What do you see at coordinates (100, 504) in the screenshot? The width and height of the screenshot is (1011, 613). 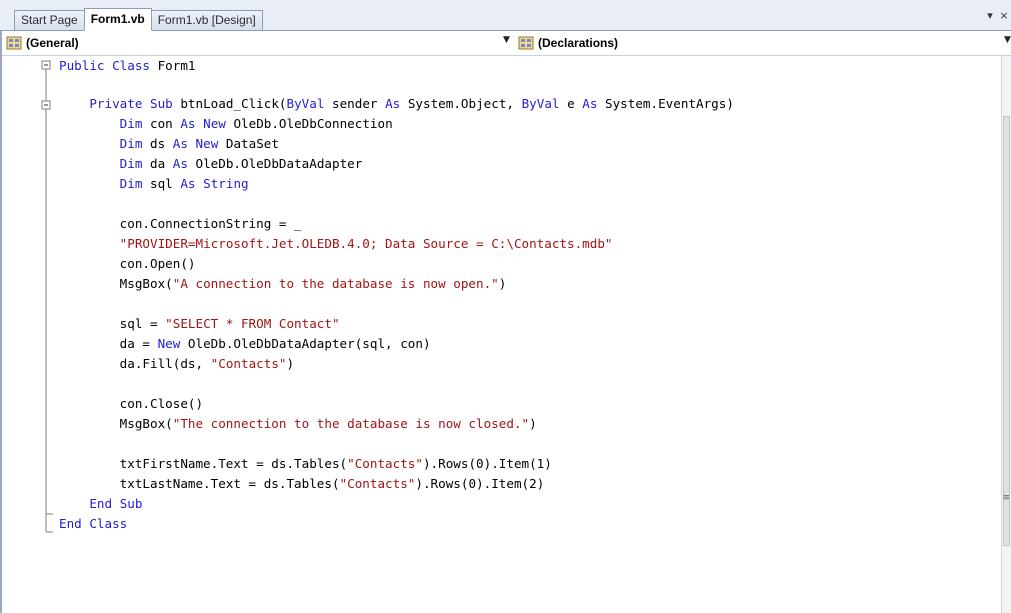 I see `code-line: End Sub` at bounding box center [100, 504].